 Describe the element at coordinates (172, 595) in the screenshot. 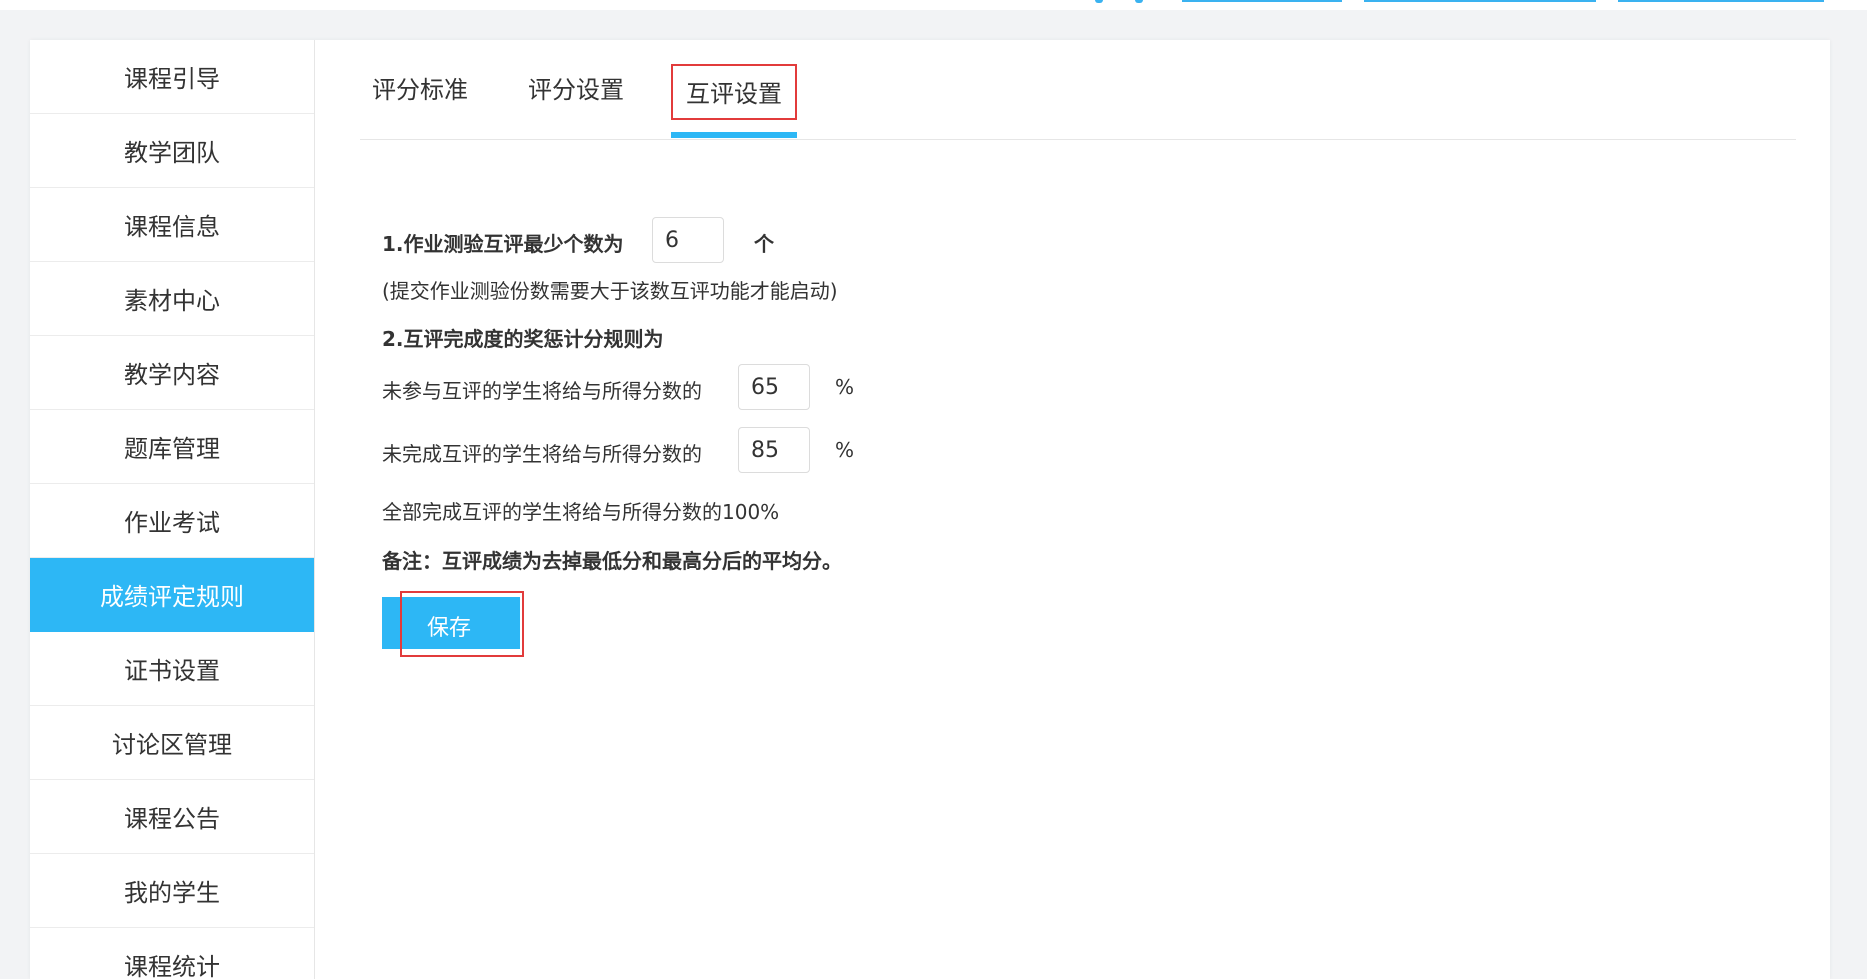

I see `sidebar-item-grading-rules: 成绩评定规则` at that location.